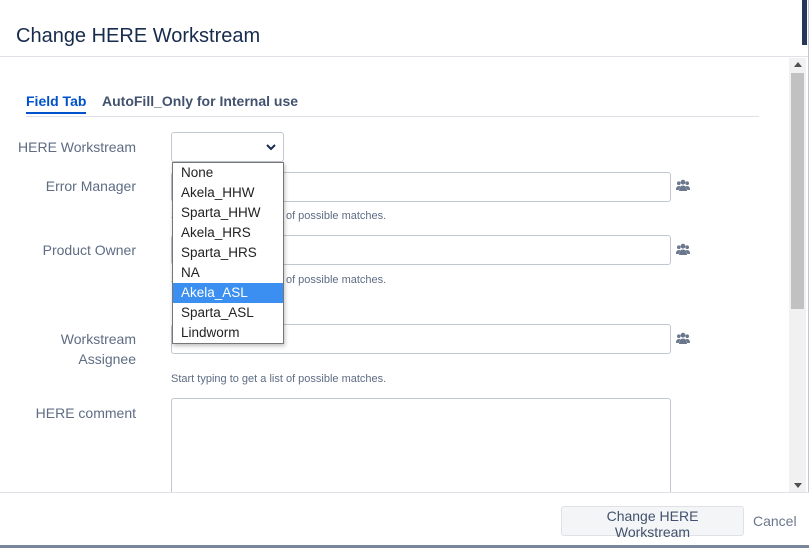 This screenshot has width=809, height=548. What do you see at coordinates (804, 22) in the screenshot?
I see `background-edge` at bounding box center [804, 22].